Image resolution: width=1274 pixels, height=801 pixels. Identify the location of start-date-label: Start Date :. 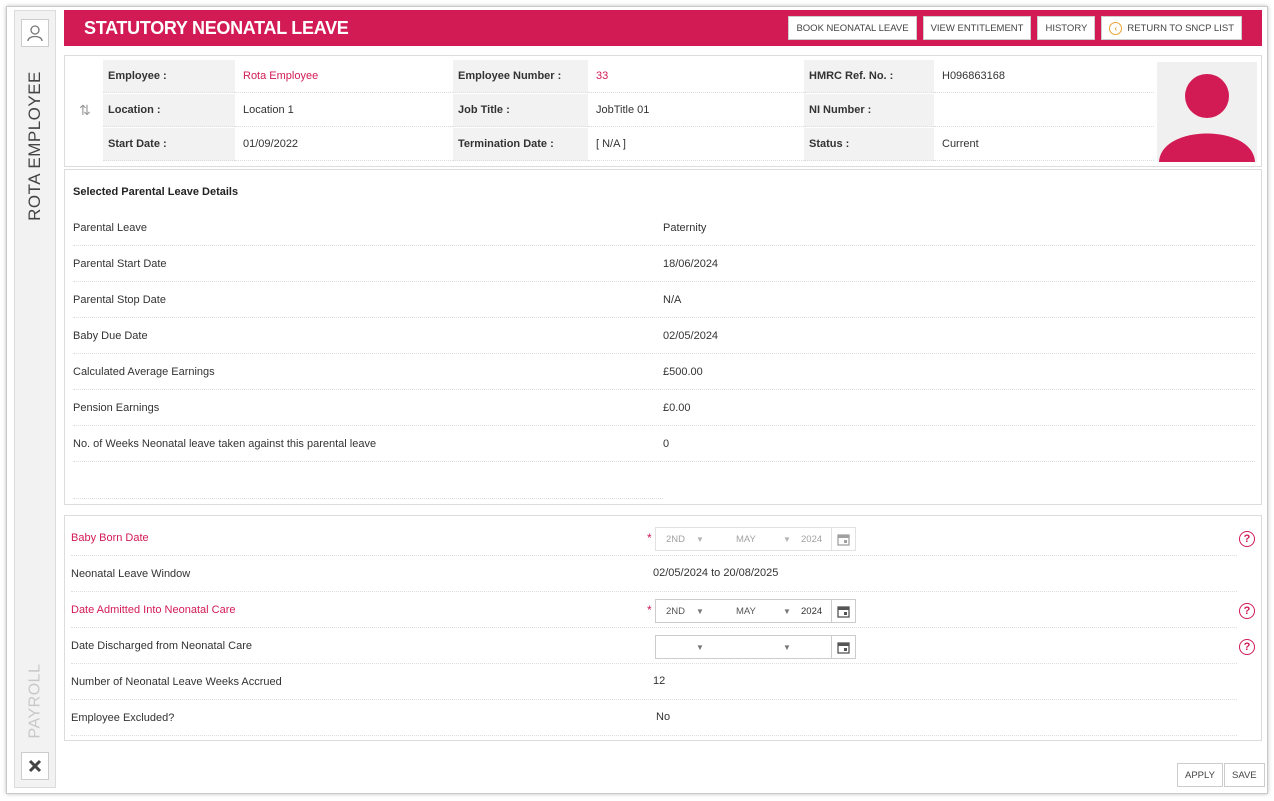
(169, 144).